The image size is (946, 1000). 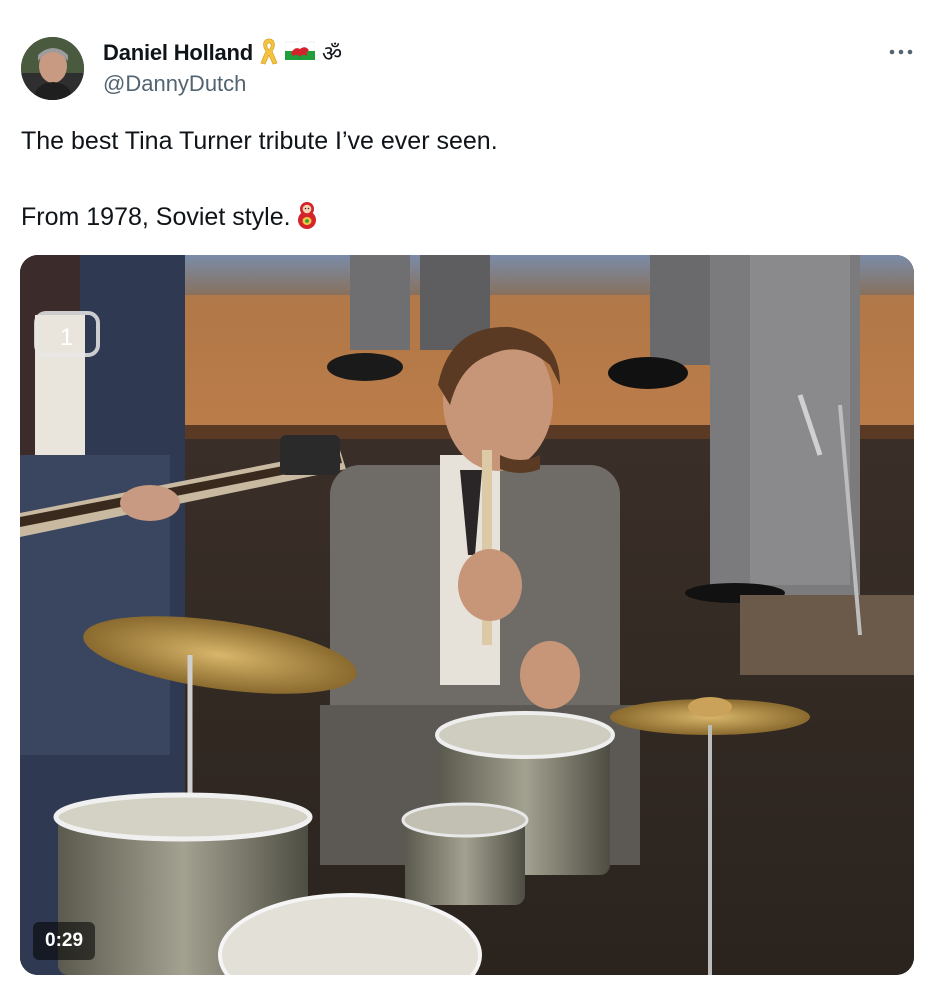 What do you see at coordinates (64, 941) in the screenshot?
I see `video-duration-badge: 0:29` at bounding box center [64, 941].